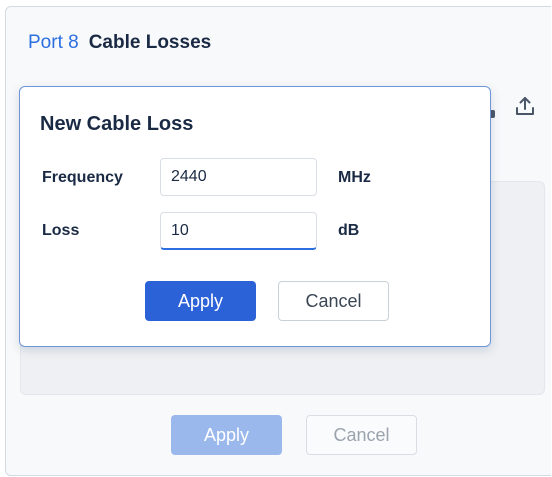  Describe the element at coordinates (361, 435) in the screenshot. I see `cancel-button: Cancel` at that location.